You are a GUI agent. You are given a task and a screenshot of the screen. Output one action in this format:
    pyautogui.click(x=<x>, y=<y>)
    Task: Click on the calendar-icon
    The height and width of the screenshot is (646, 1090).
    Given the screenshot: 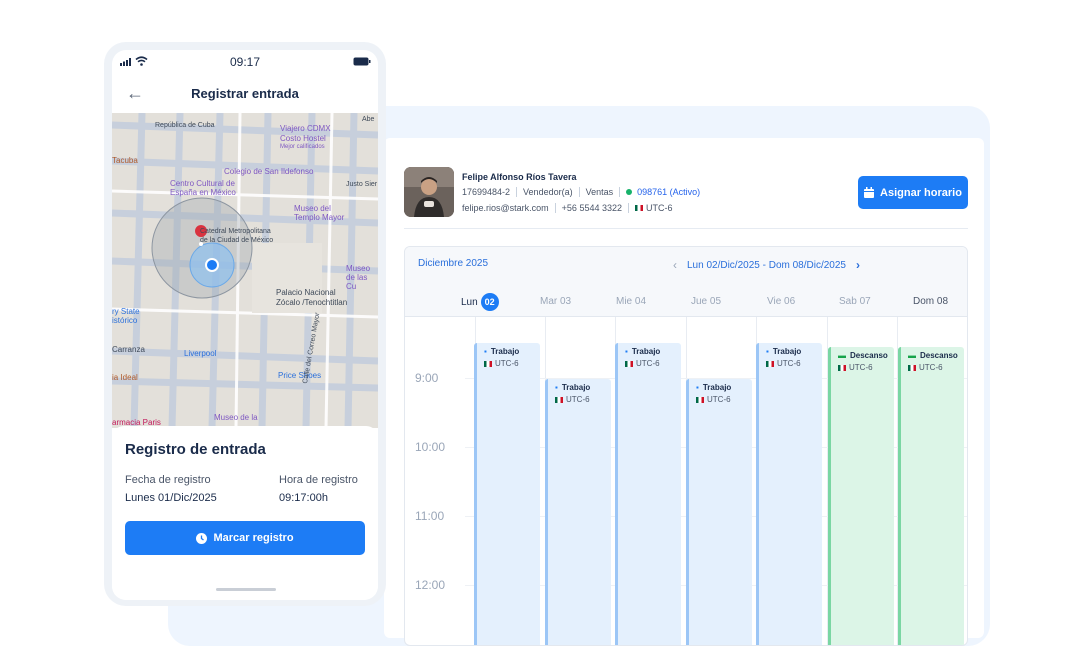 What is the action you would take?
    pyautogui.click(x=869, y=192)
    